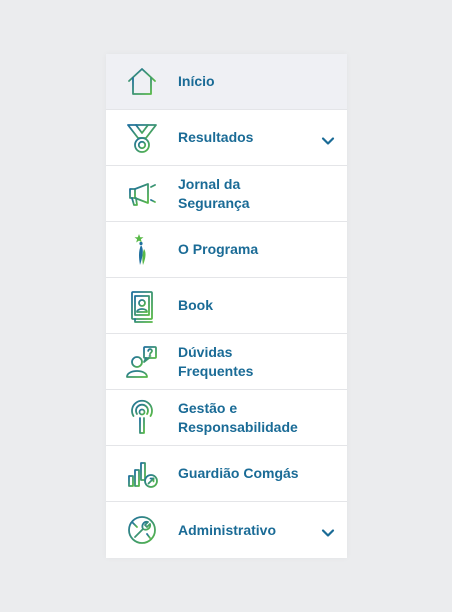  What do you see at coordinates (214, 193) in the screenshot?
I see `menu-item-label: Jornal da Segurança` at bounding box center [214, 193].